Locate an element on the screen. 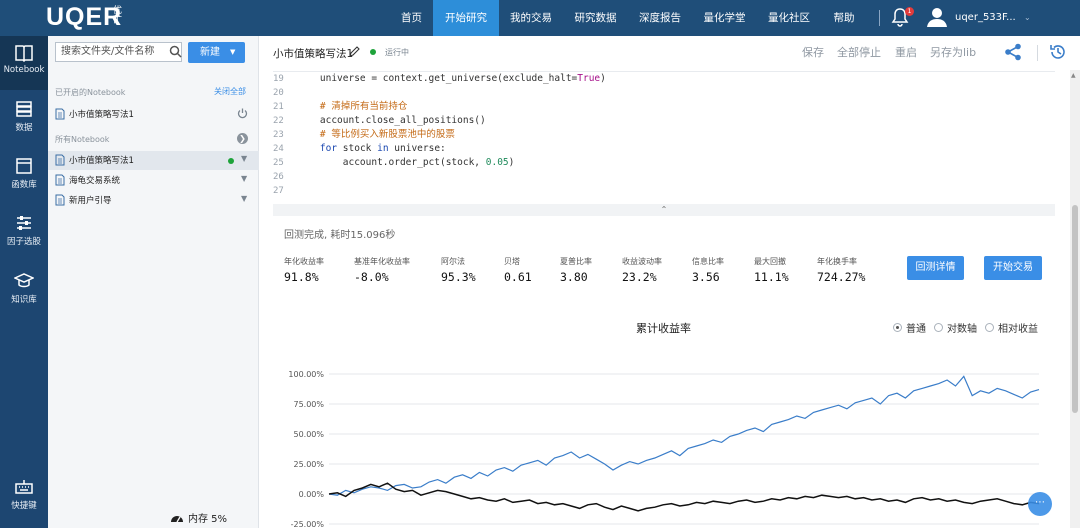  radio-label: 相对收益 is located at coordinates (1018, 329).